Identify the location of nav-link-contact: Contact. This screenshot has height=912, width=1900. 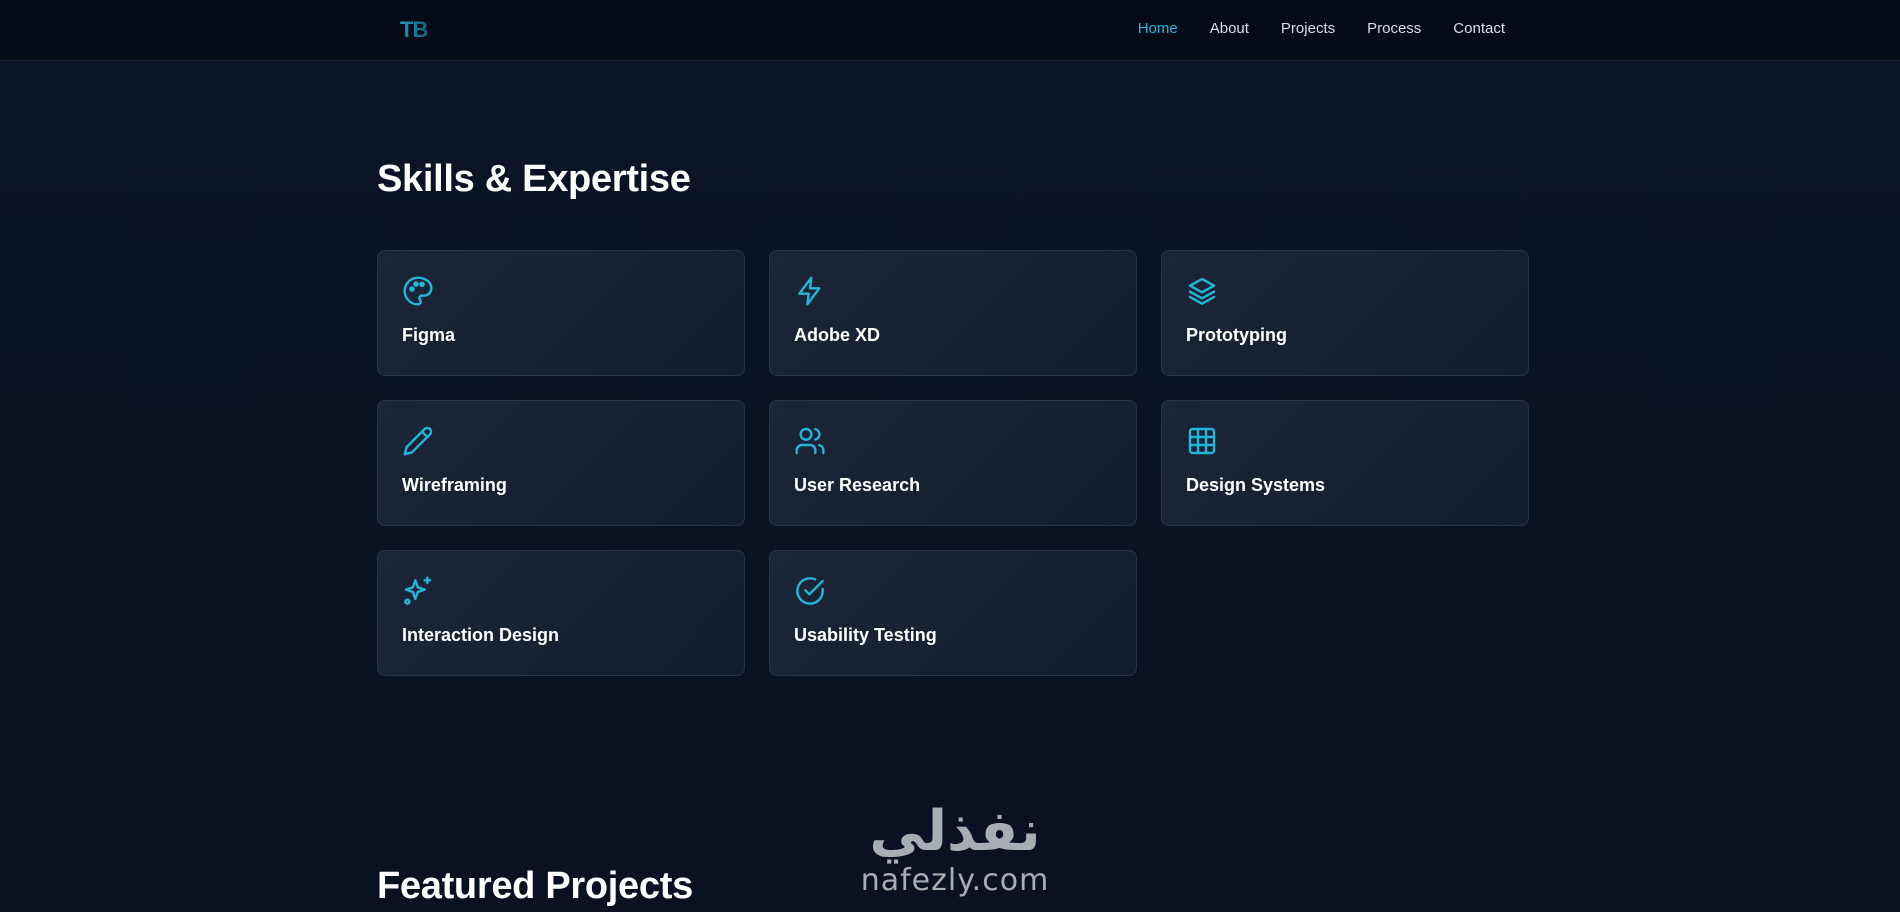
(1479, 28).